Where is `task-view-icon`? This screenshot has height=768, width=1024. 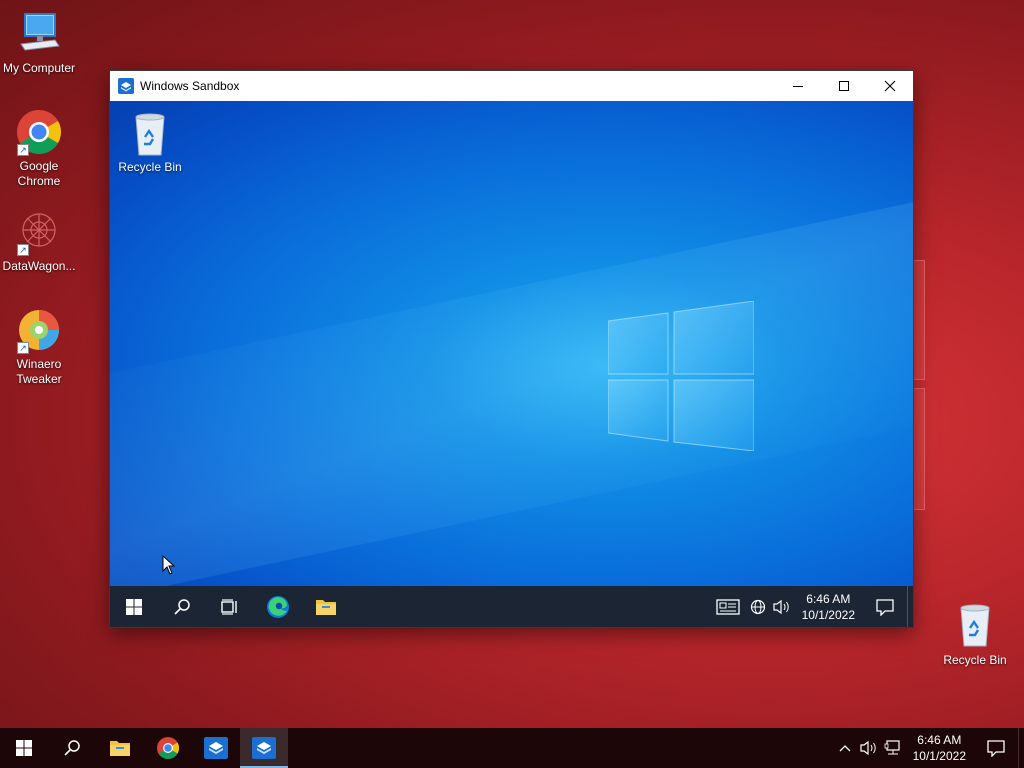 task-view-icon is located at coordinates (229, 606).